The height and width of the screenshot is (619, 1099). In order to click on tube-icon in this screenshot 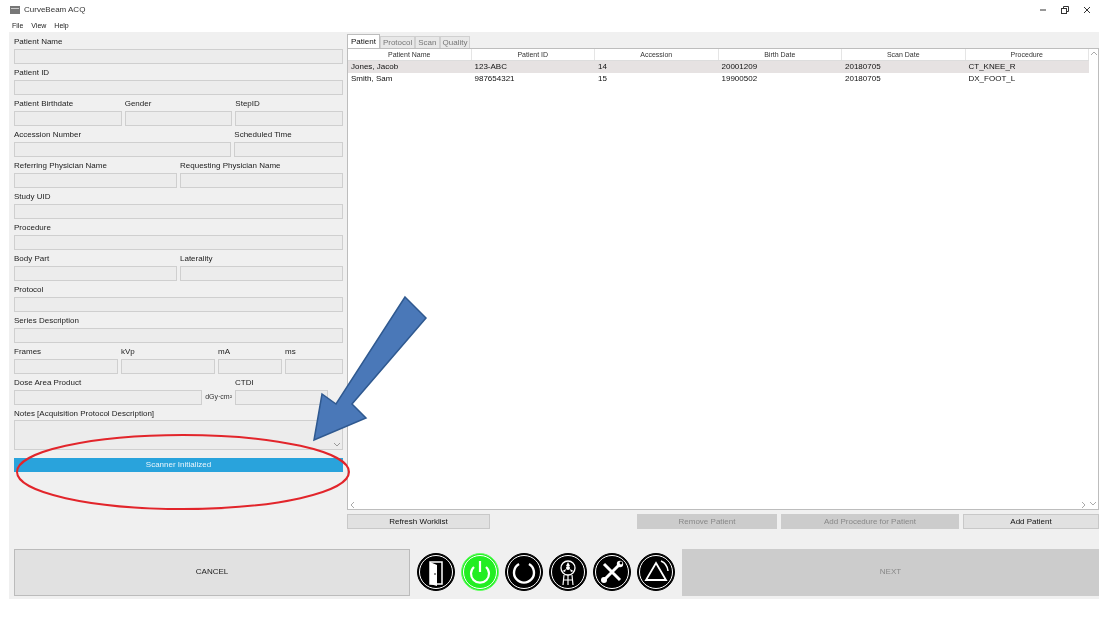, I will do `click(568, 572)`.